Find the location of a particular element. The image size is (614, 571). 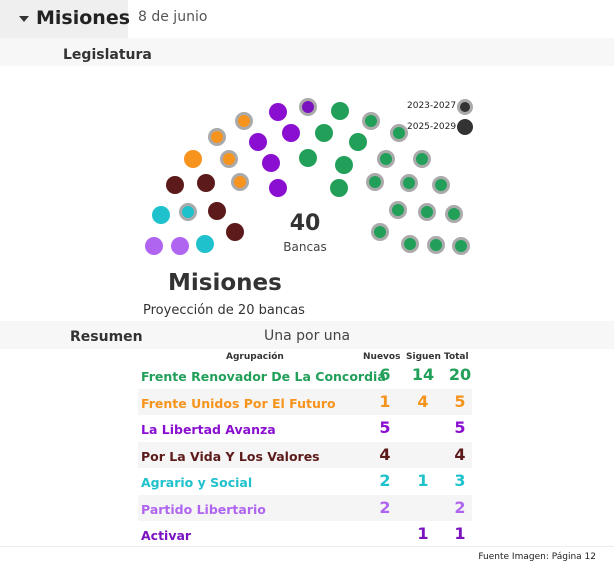

party-name: La Libertad Avanza is located at coordinates (208, 429).